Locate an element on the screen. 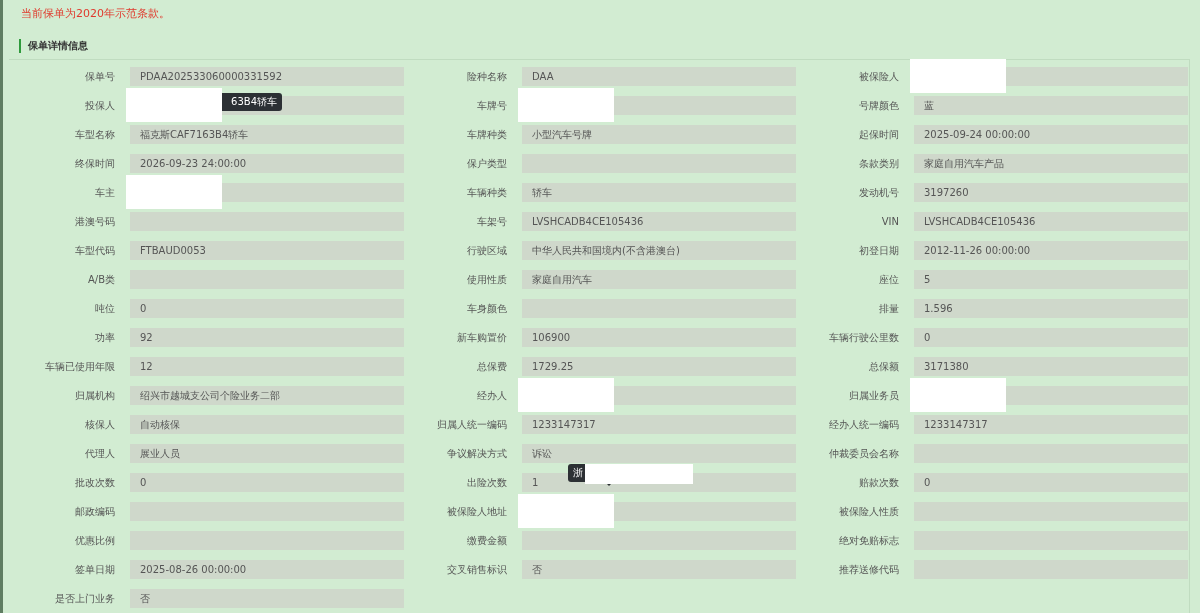 This screenshot has width=1200, height=613. field-value: 中华人民共和国境内(不含港澳台) is located at coordinates (659, 250).